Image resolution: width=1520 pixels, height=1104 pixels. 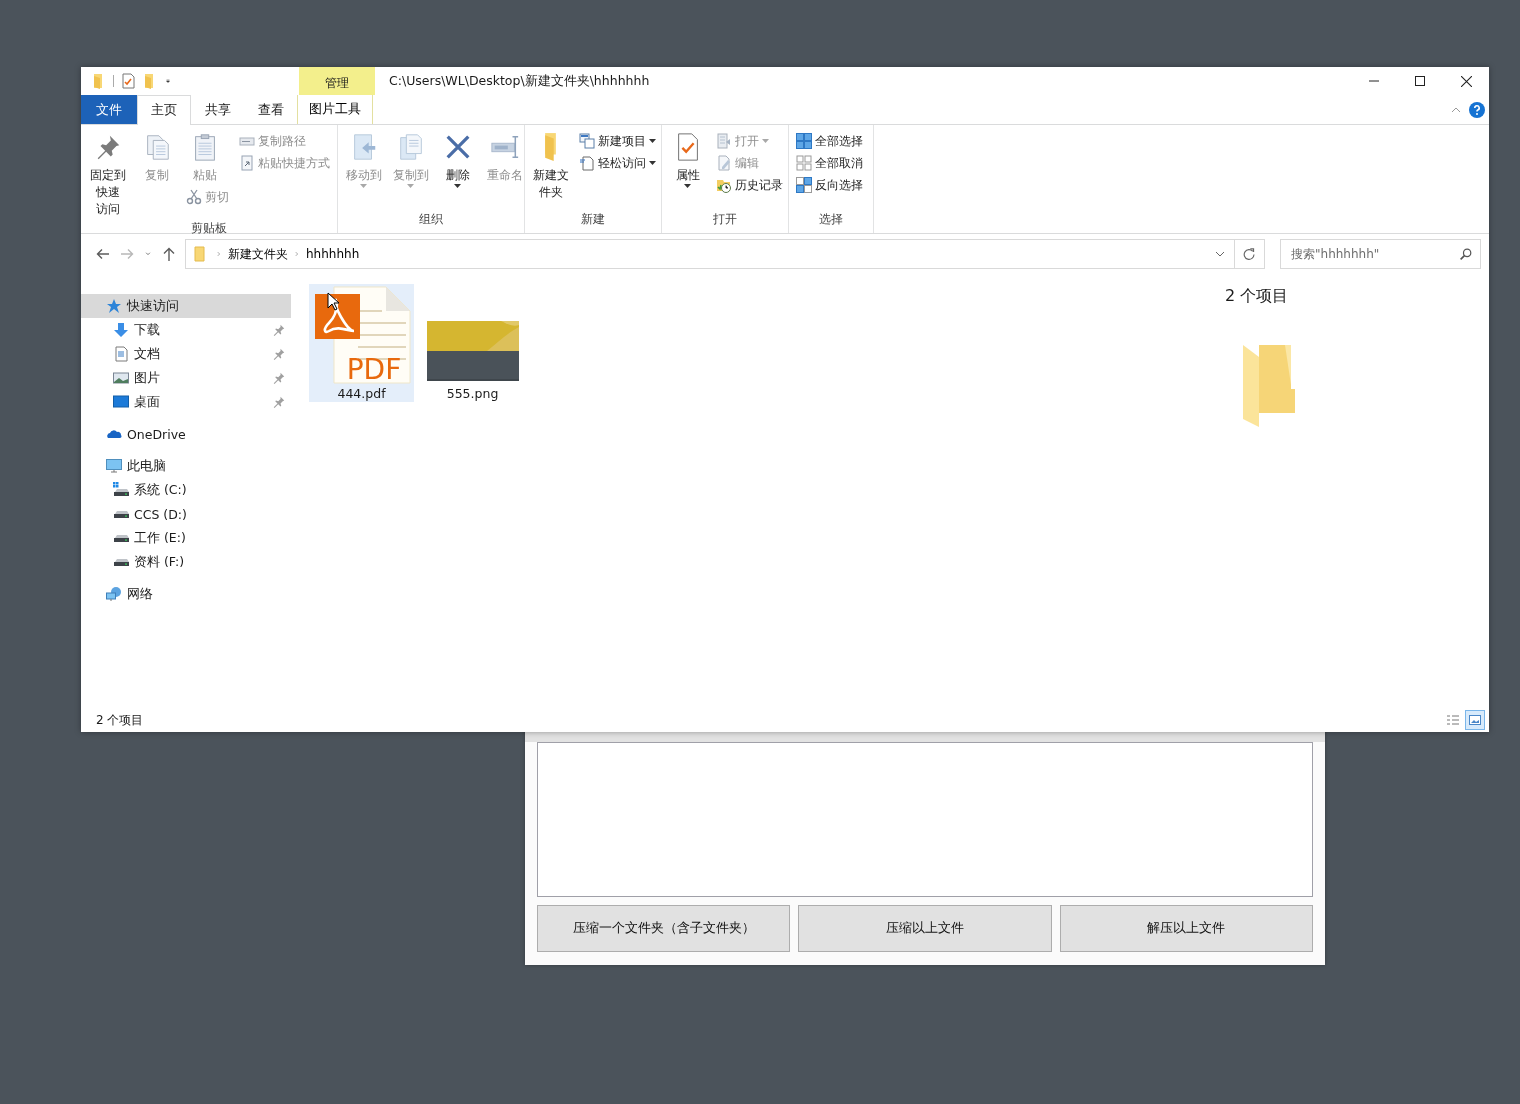 I want to click on new-item-icon, so click(x=587, y=141).